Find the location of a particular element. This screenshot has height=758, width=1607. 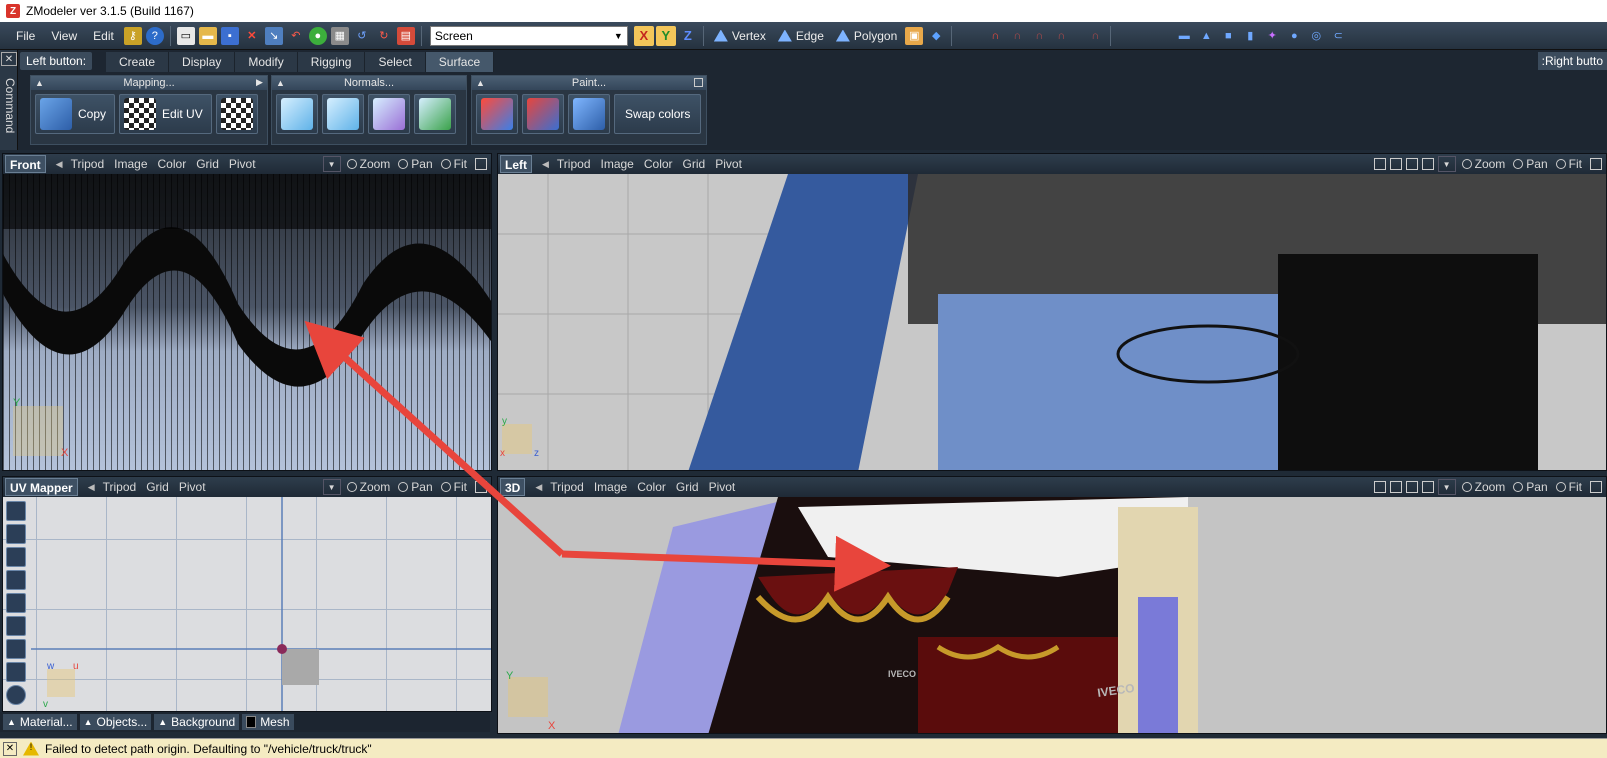

normals-reset-button is located at coordinates (435, 114).